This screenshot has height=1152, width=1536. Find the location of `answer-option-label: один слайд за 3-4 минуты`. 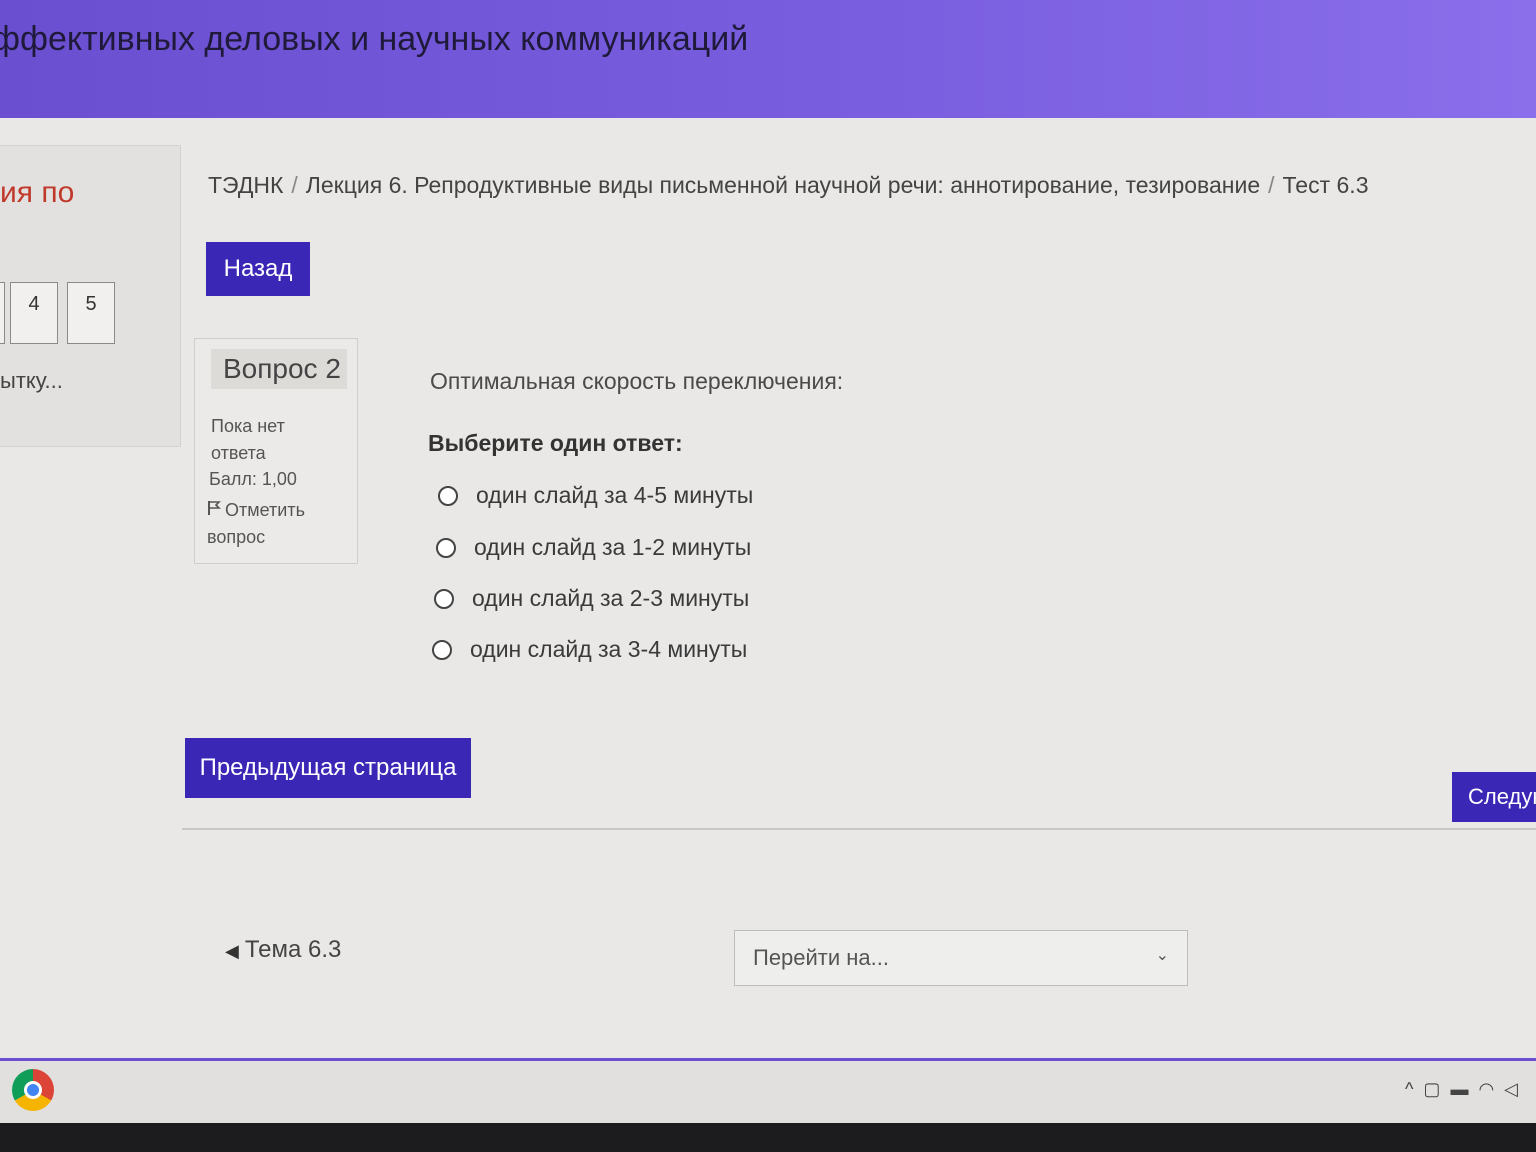

answer-option-label: один слайд за 3-4 минуты is located at coordinates (609, 649).